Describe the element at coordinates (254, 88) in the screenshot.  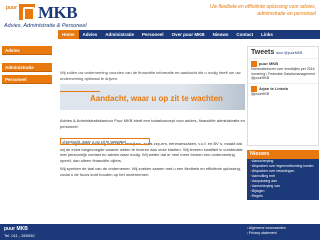
I see `avatar` at that location.